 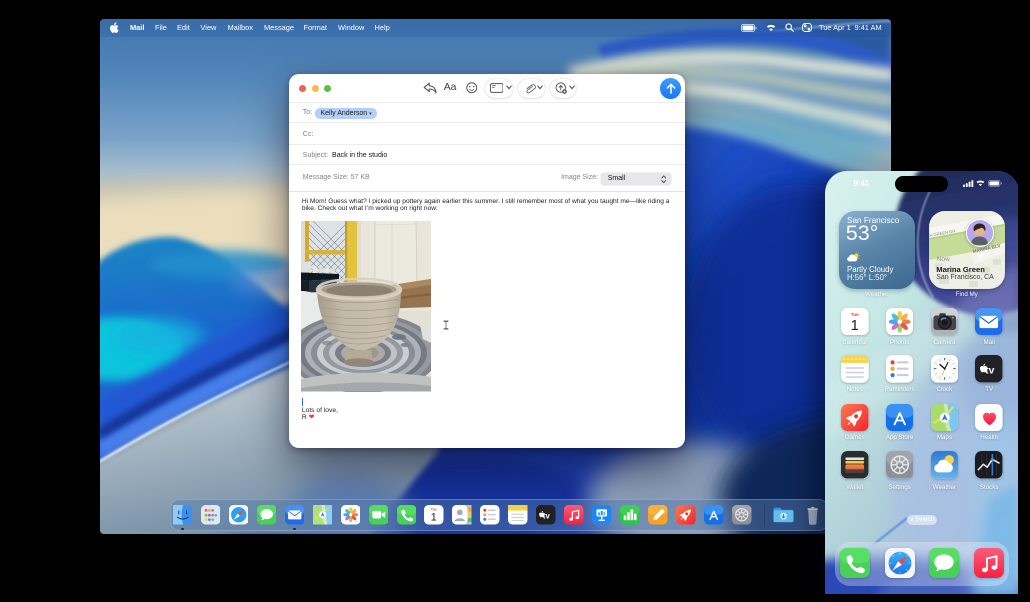 What do you see at coordinates (855, 314) in the screenshot?
I see `svg-text: Tue` at bounding box center [855, 314].